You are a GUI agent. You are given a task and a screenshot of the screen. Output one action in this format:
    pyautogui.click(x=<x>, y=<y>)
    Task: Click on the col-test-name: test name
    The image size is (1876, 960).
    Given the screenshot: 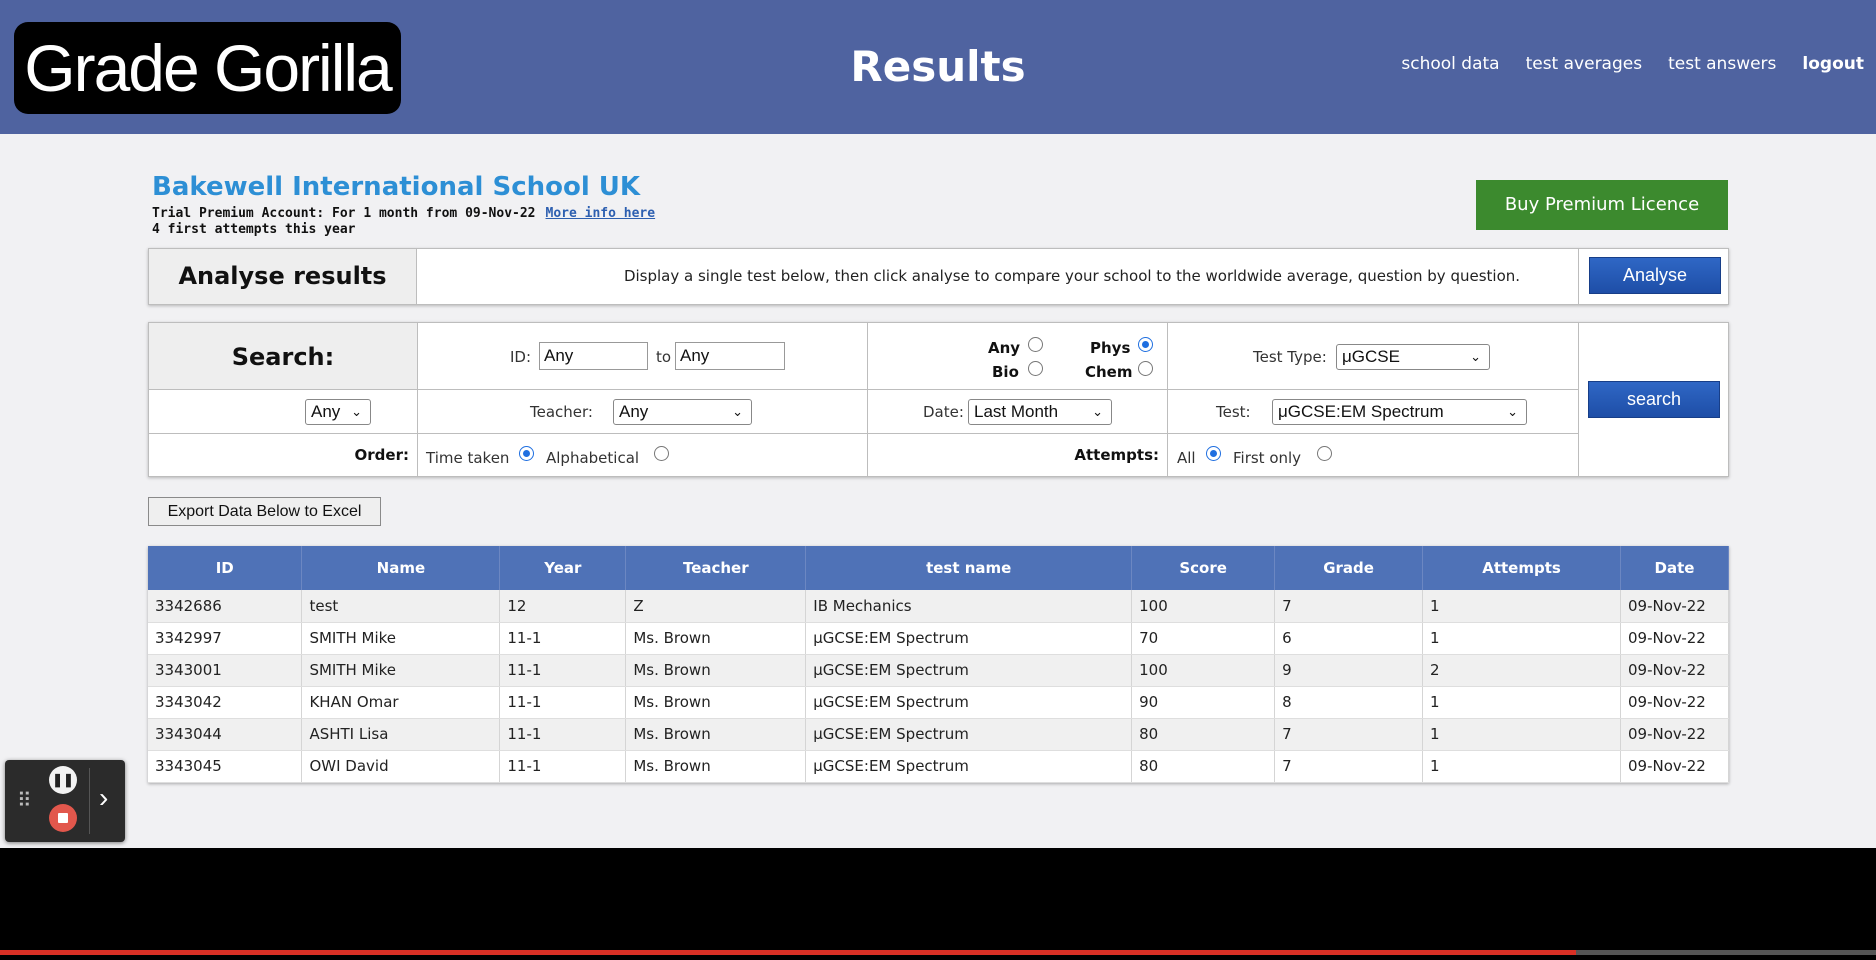 What is the action you would take?
    pyautogui.click(x=969, y=568)
    